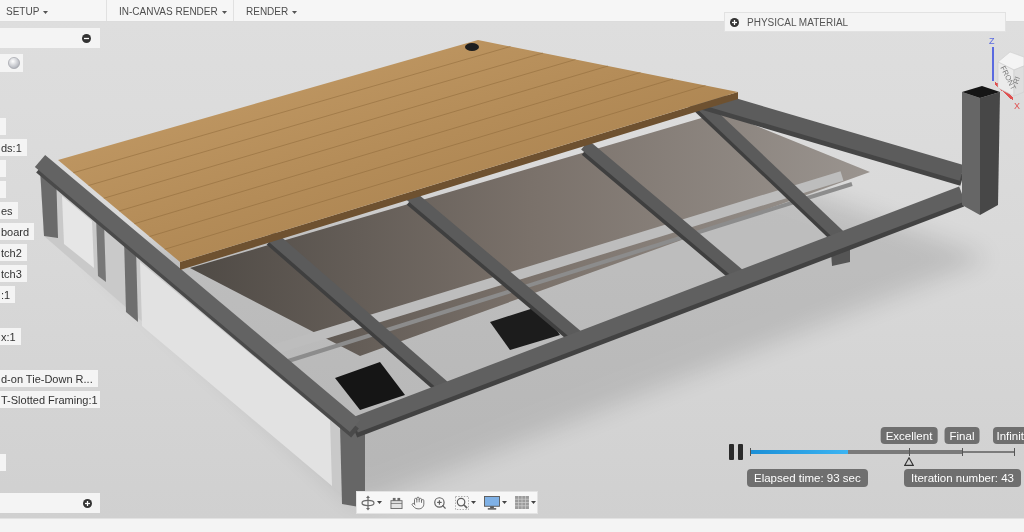 The image size is (1024, 532). Describe the element at coordinates (17, 231) in the screenshot. I see `browser-item: board` at that location.